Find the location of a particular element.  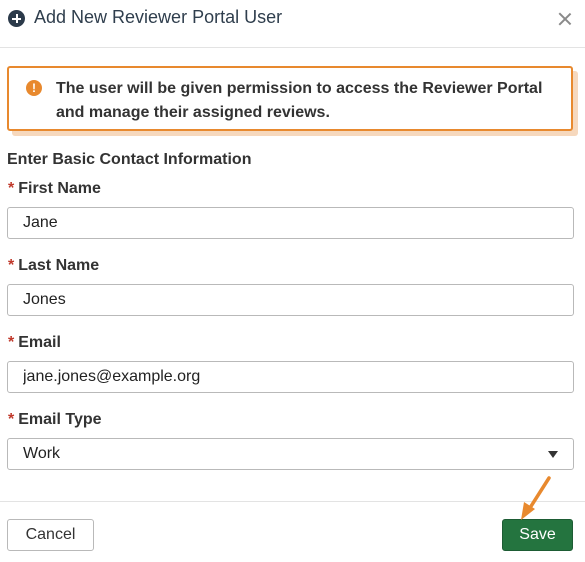

email-type-label: * Email Type is located at coordinates (55, 420).